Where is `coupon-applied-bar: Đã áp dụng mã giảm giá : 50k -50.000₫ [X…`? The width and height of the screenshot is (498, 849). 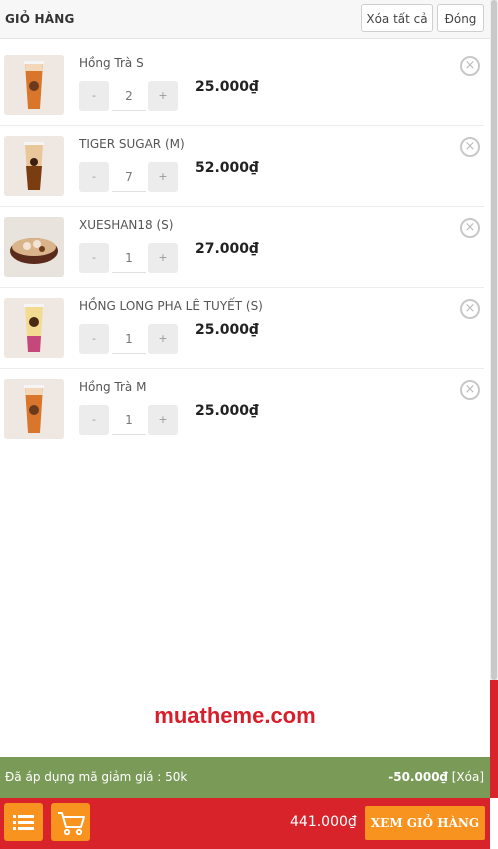 coupon-applied-bar: Đã áp dụng mã giảm giá : 50k -50.000₫ [X… is located at coordinates (245, 777).